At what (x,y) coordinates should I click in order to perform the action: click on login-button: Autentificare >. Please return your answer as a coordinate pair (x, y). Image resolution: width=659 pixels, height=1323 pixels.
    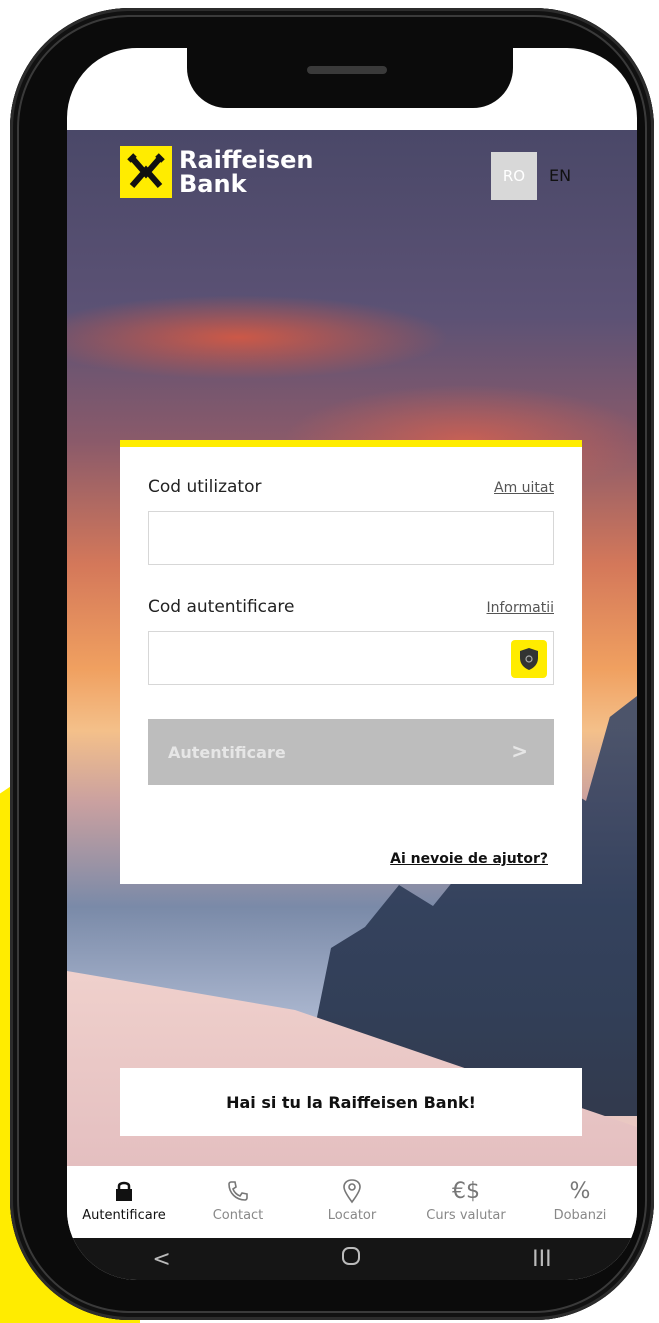
    Looking at the image, I should click on (351, 752).